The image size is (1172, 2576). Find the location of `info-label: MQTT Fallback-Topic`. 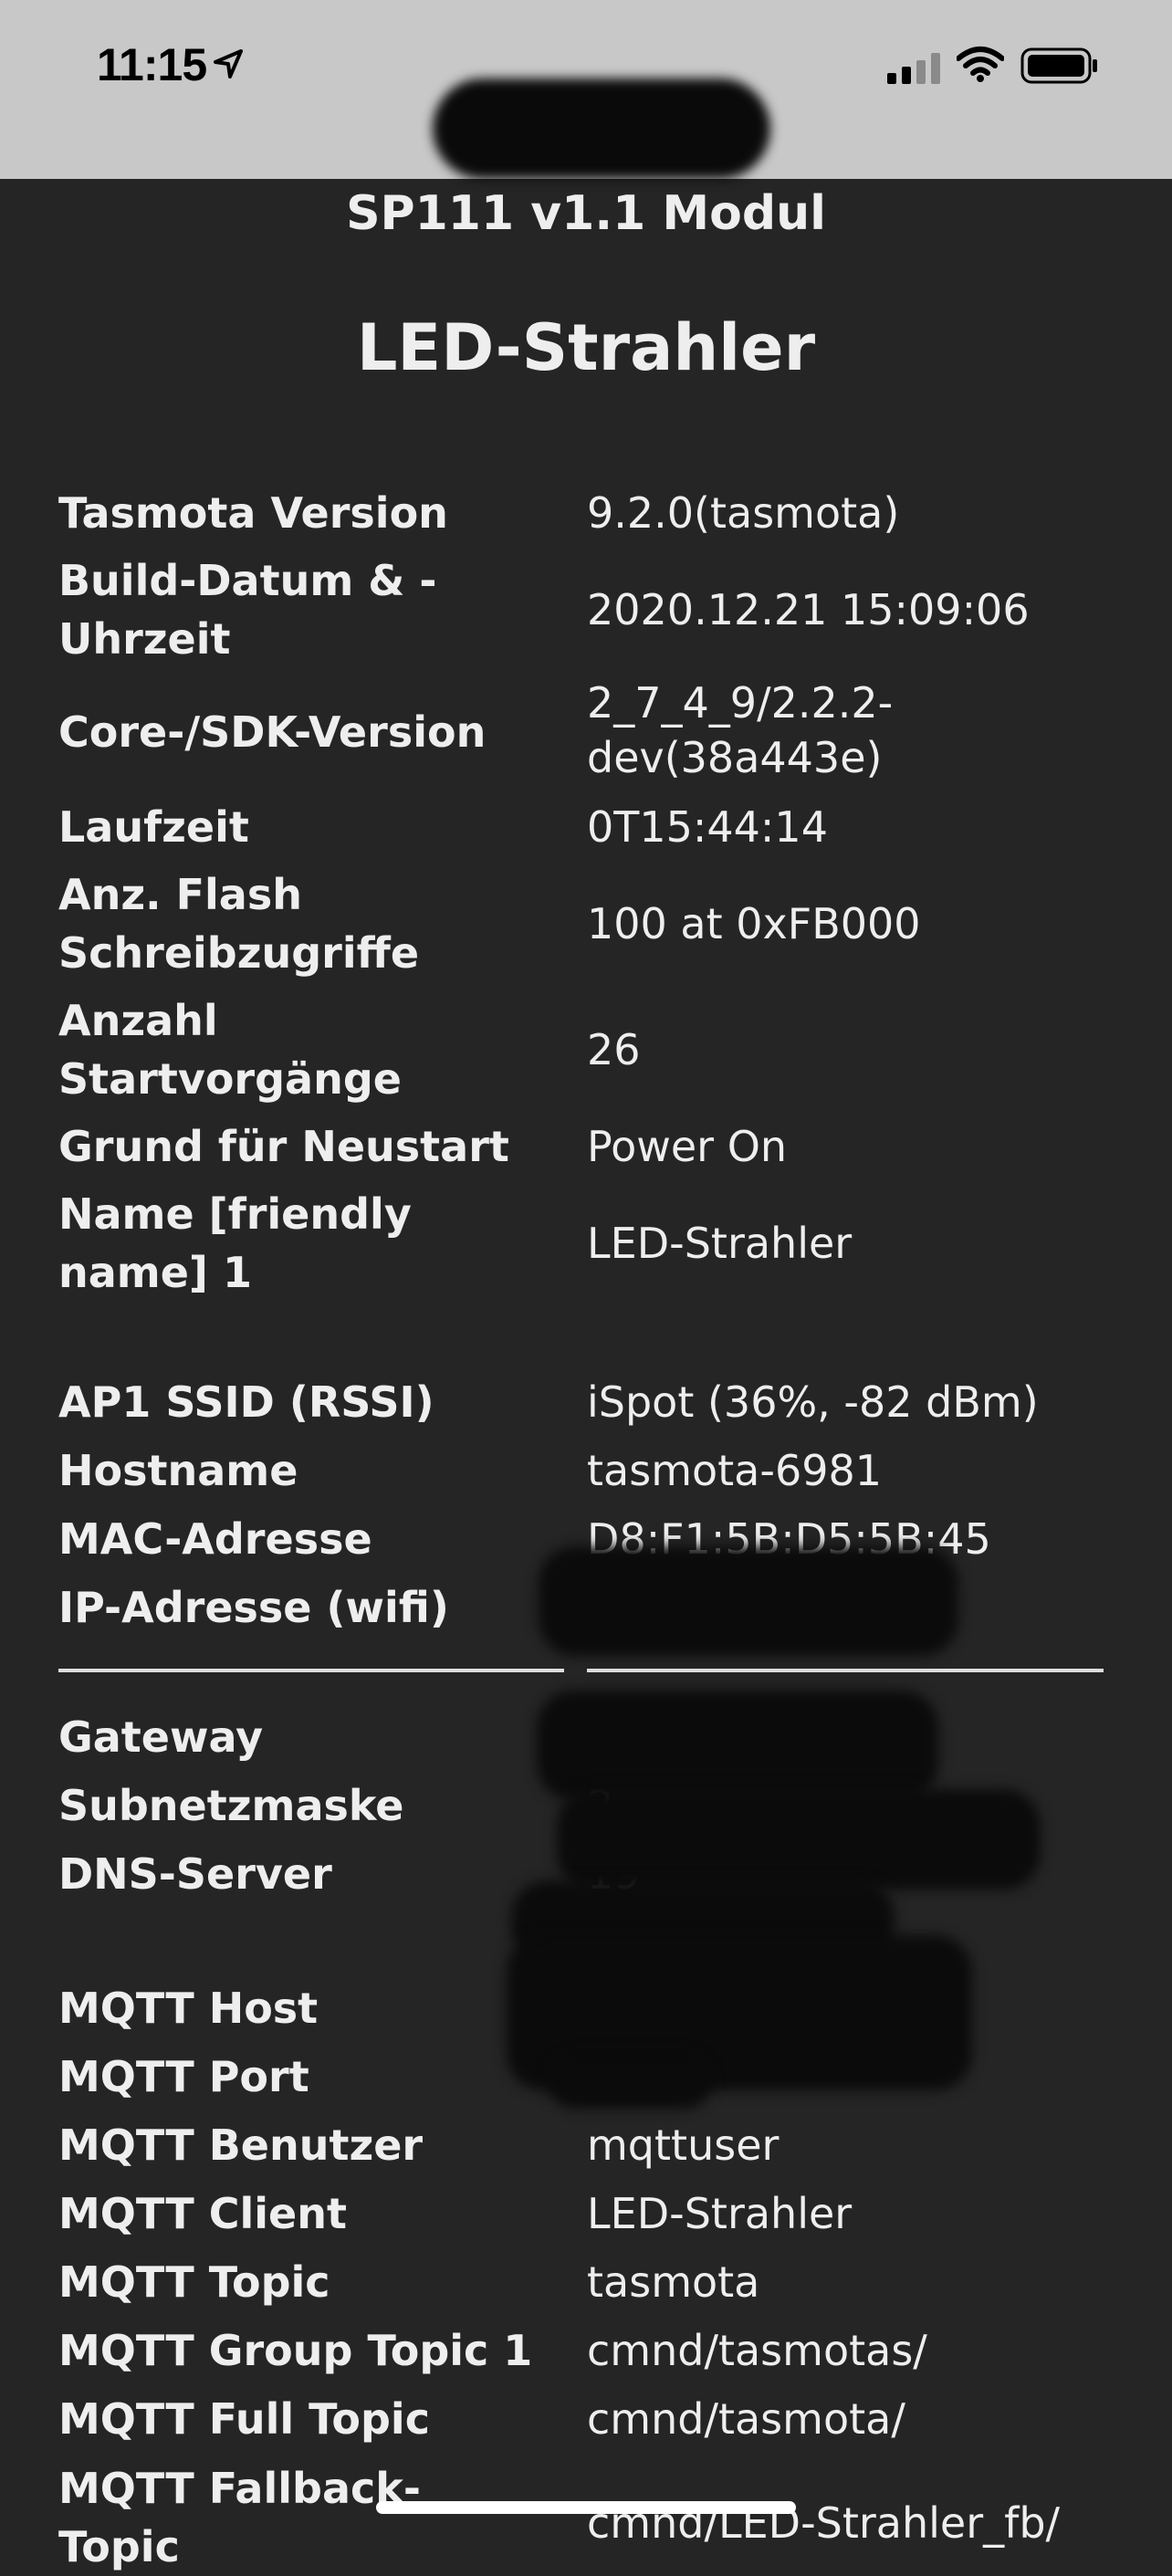

info-label: MQTT Fallback-Topic is located at coordinates (239, 2517).